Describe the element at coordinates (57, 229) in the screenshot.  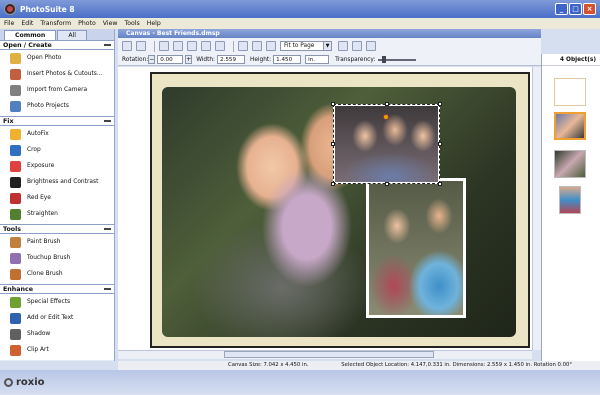
I see `section-header: Tools` at that location.